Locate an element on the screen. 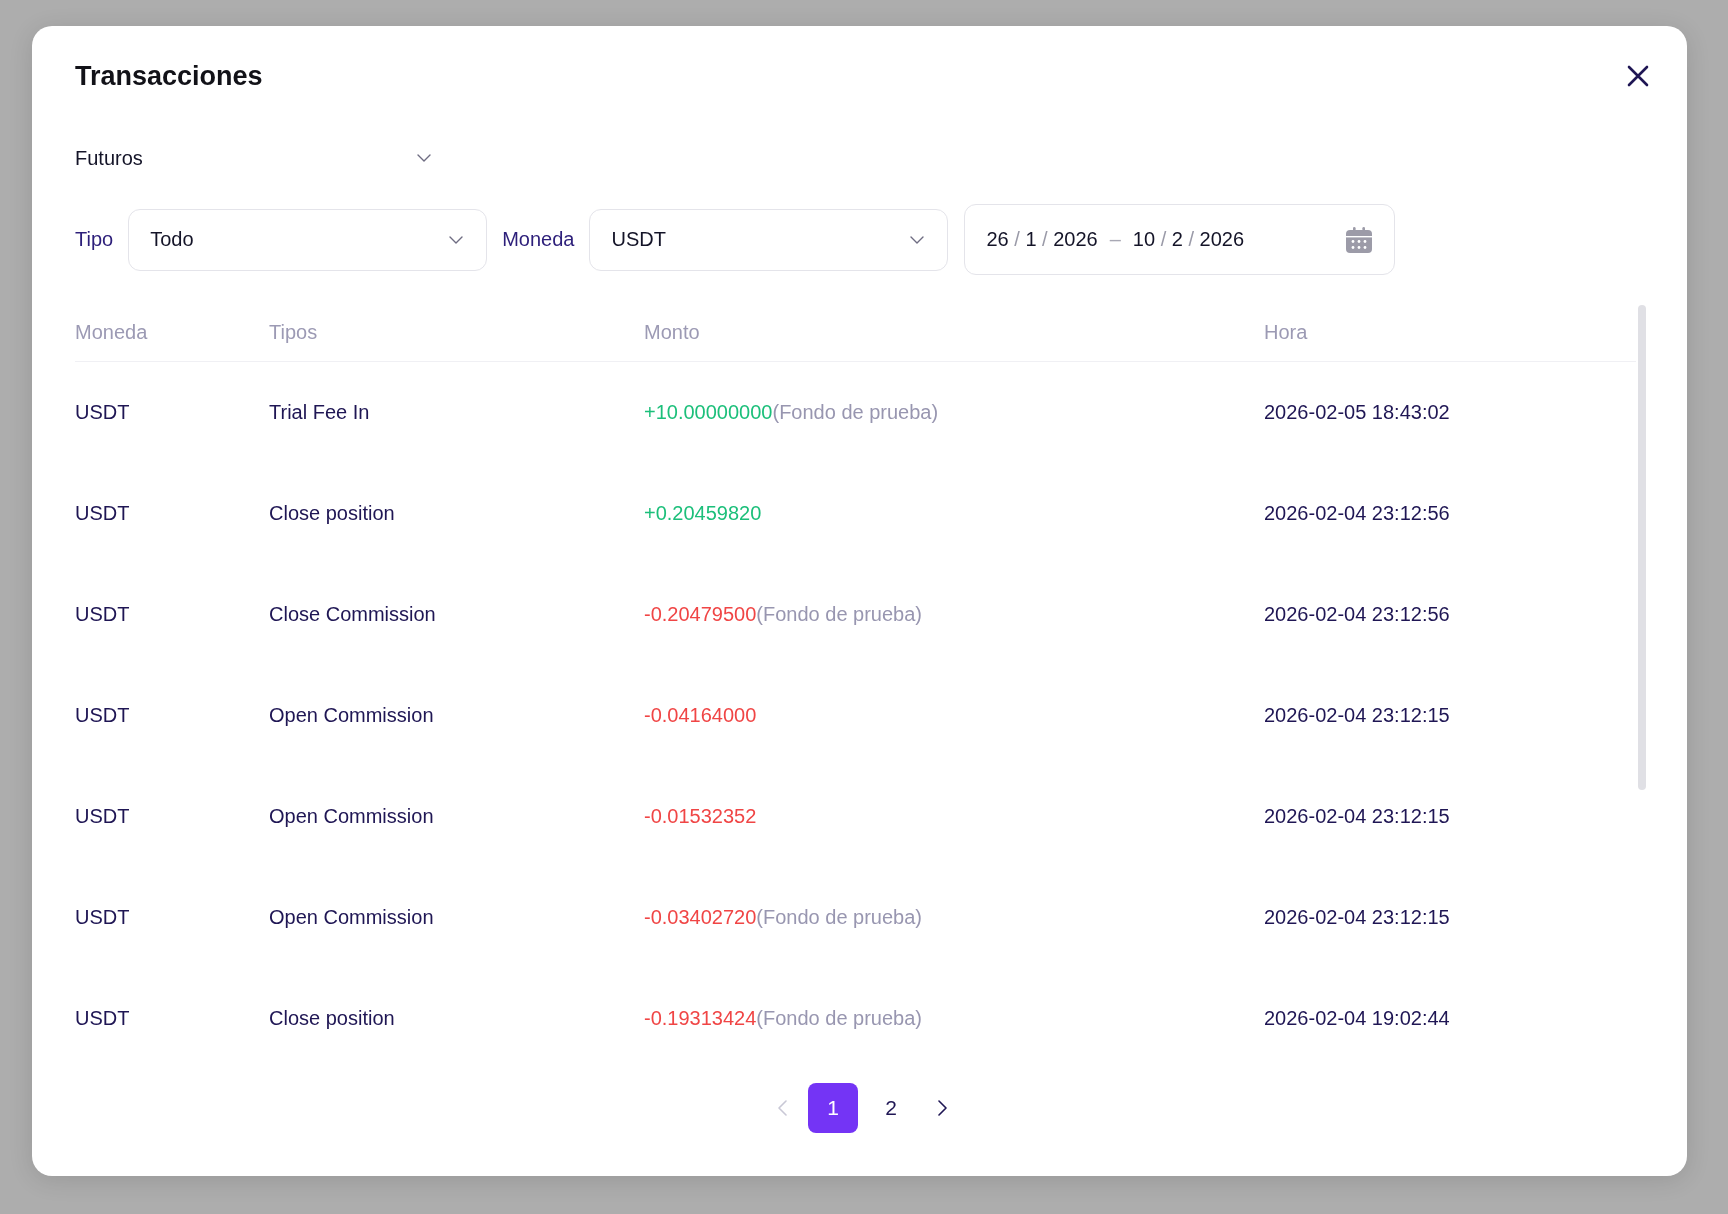 The width and height of the screenshot is (1728, 1214). column-header: Monto is located at coordinates (672, 332).